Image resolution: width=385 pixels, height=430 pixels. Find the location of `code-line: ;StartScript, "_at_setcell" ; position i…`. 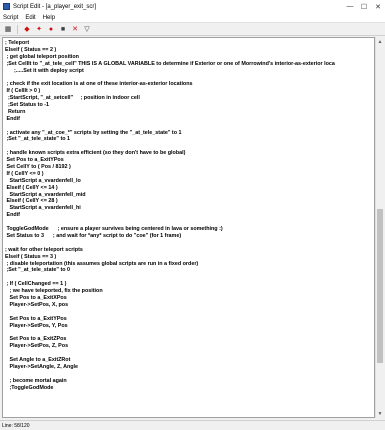

code-line: ;StartScript, "_at_setcell" ; position i… is located at coordinates (189, 98).